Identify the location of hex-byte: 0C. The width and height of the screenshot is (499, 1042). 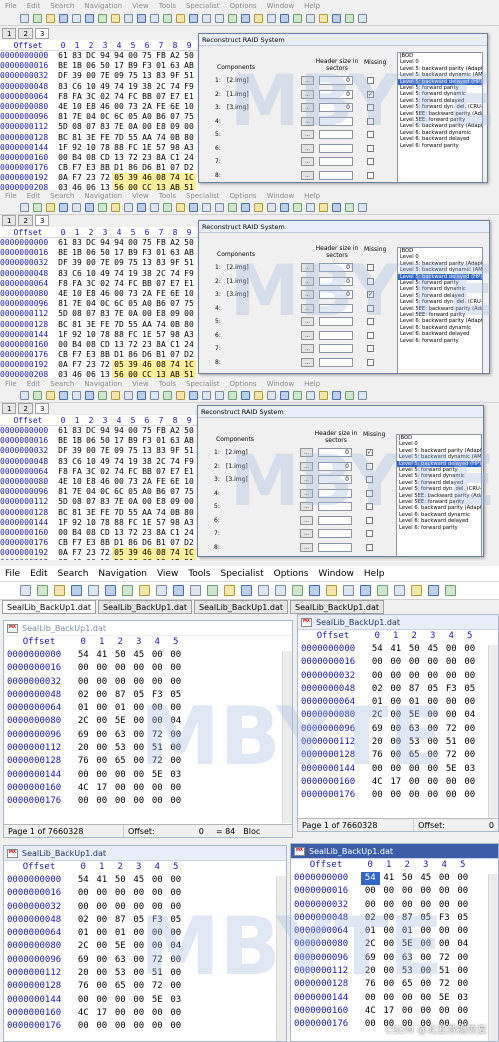
(105, 492).